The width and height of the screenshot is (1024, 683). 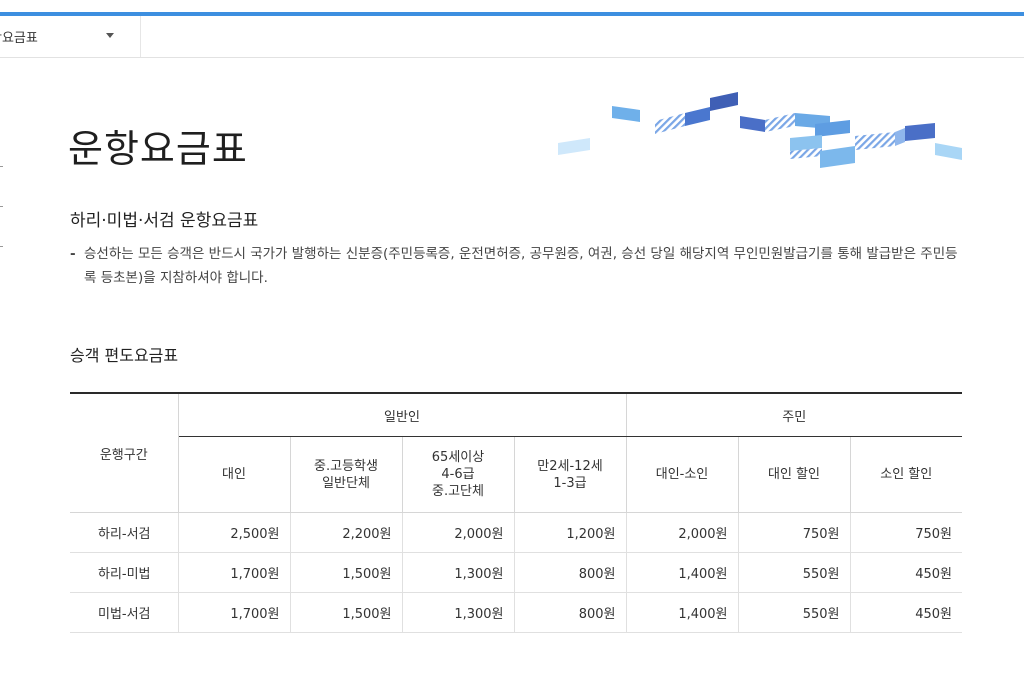 What do you see at coordinates (110, 35) in the screenshot?
I see `chevron-down-icon` at bounding box center [110, 35].